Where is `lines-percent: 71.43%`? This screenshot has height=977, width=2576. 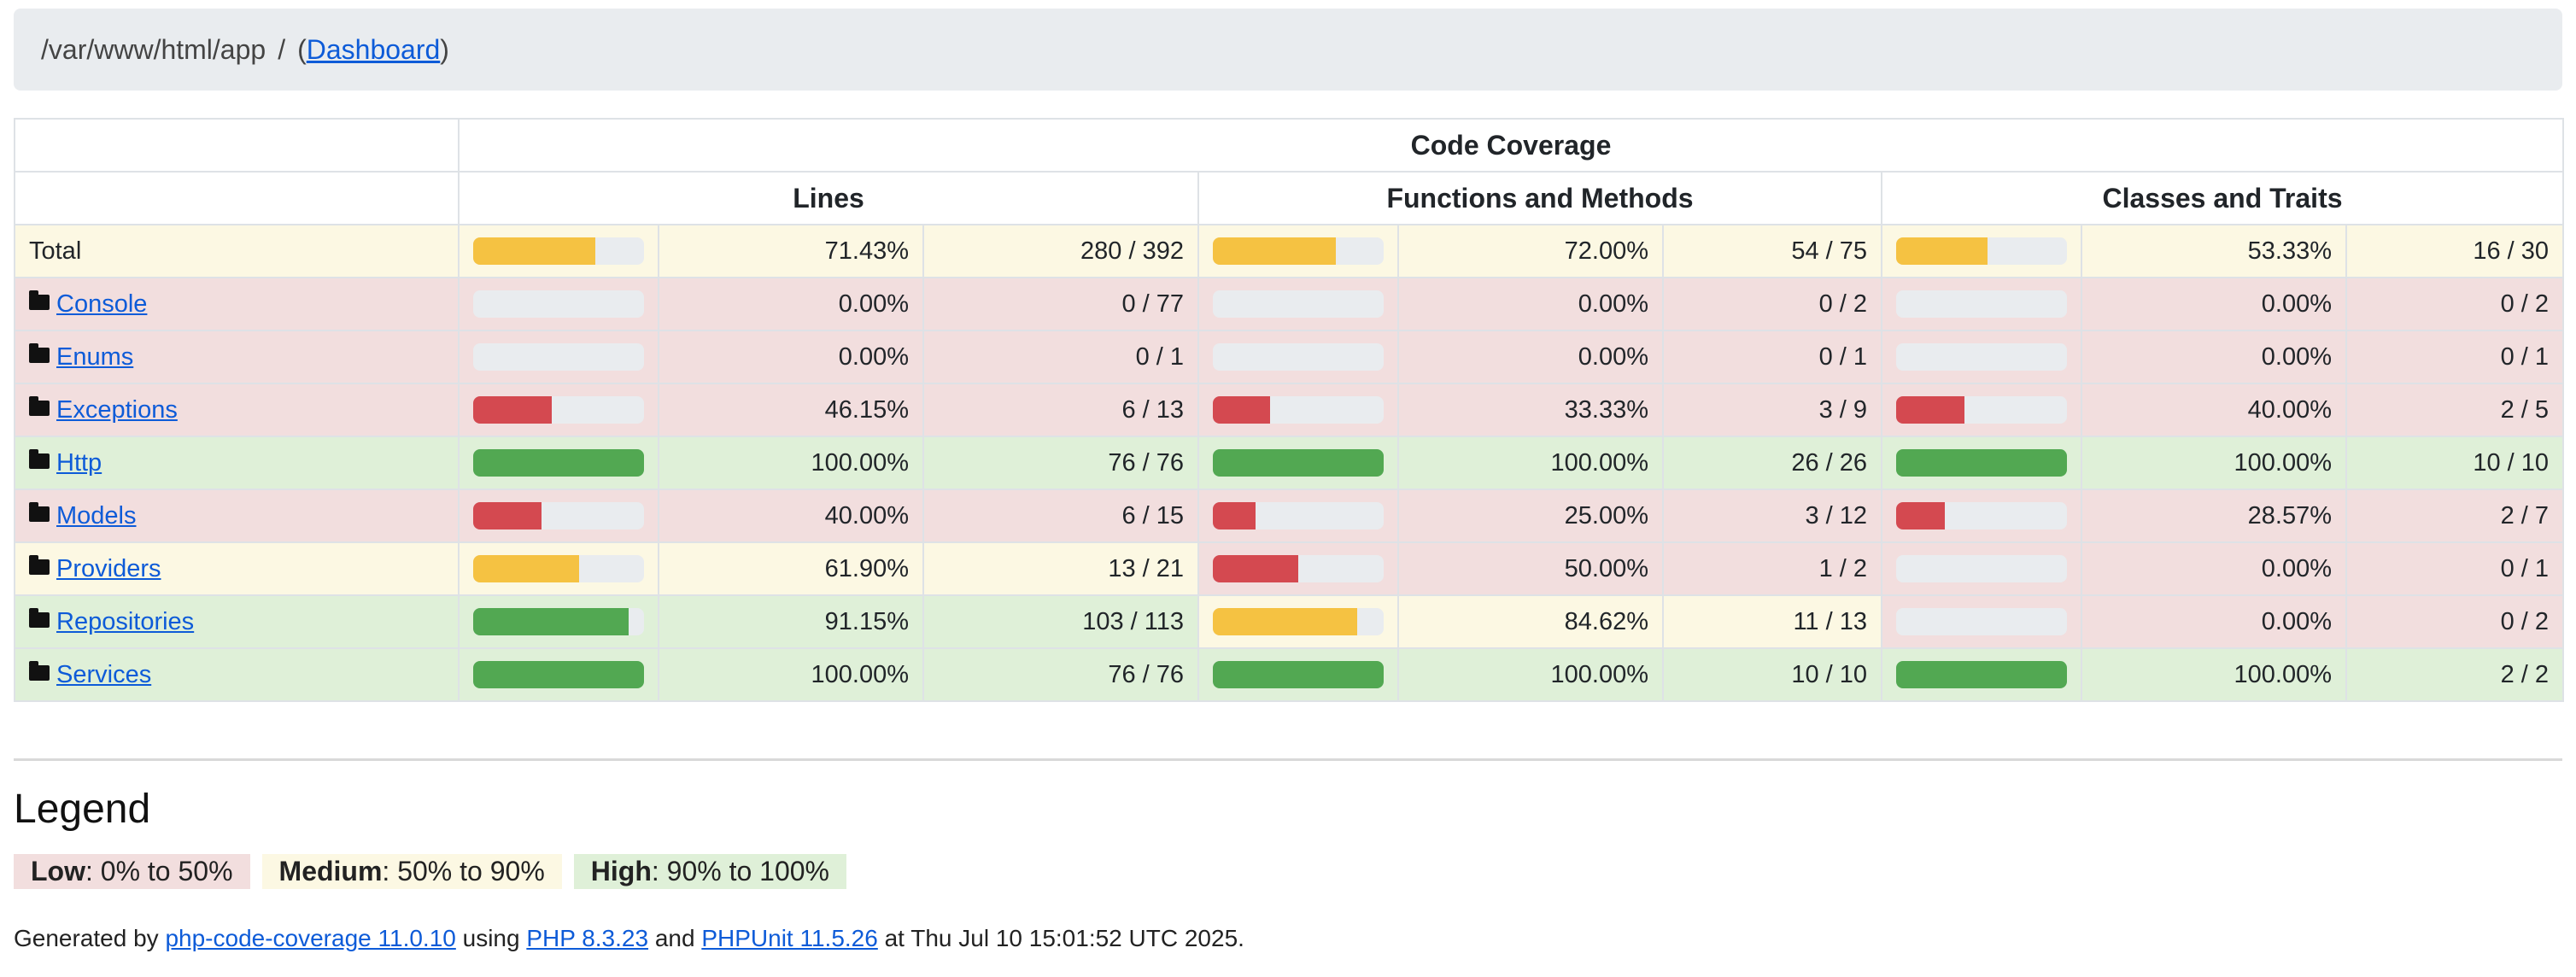 lines-percent: 71.43% is located at coordinates (791, 251).